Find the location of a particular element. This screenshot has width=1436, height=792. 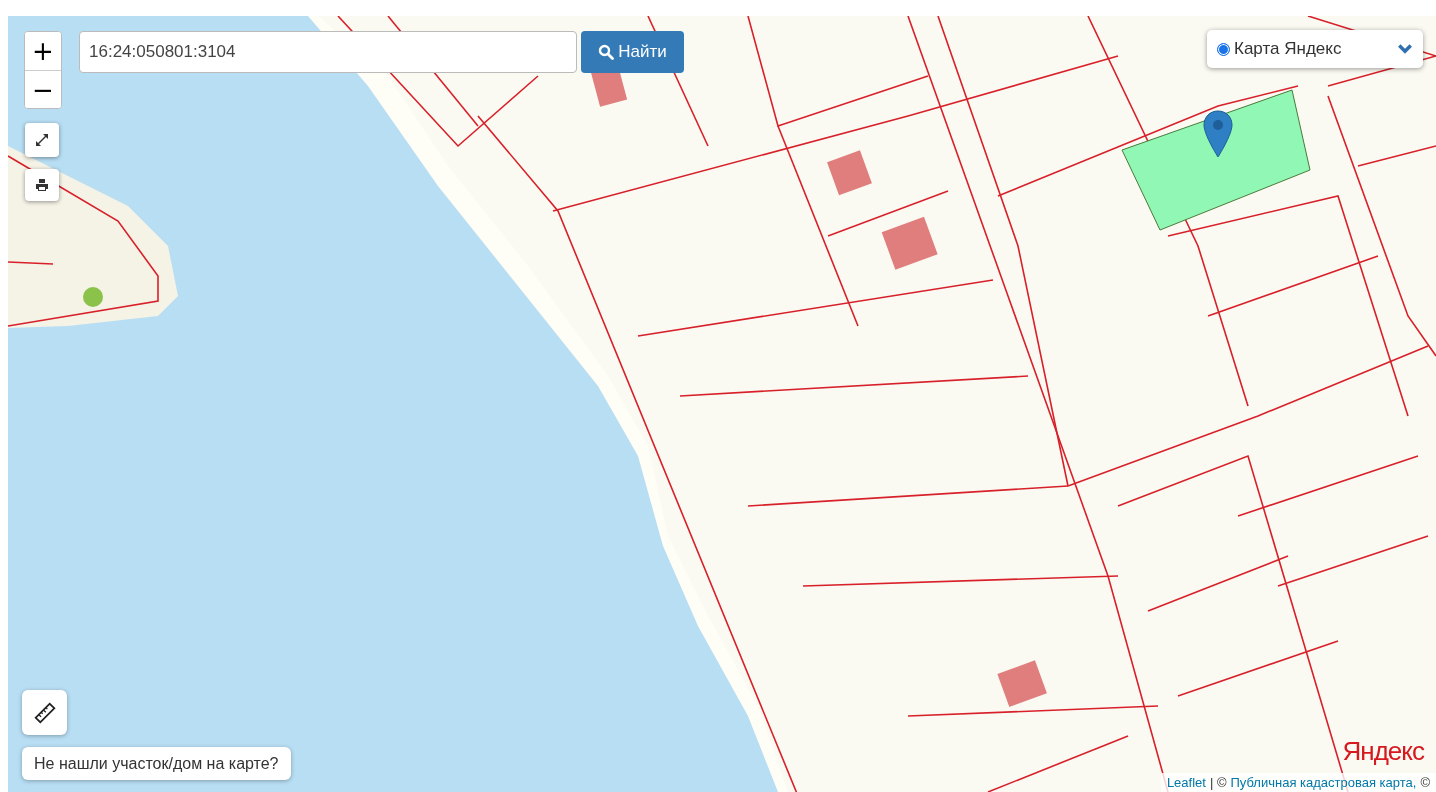

attribution-link: Публичная кадастровая карта, is located at coordinates (1323, 782).